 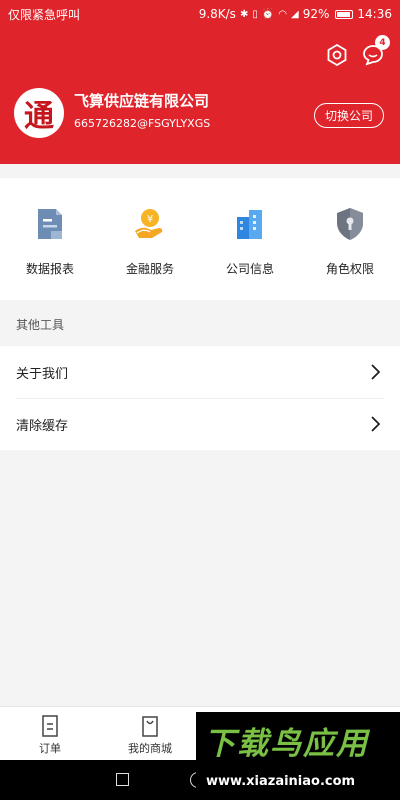 I want to click on list-item-about: 关于我们, so click(x=200, y=372).